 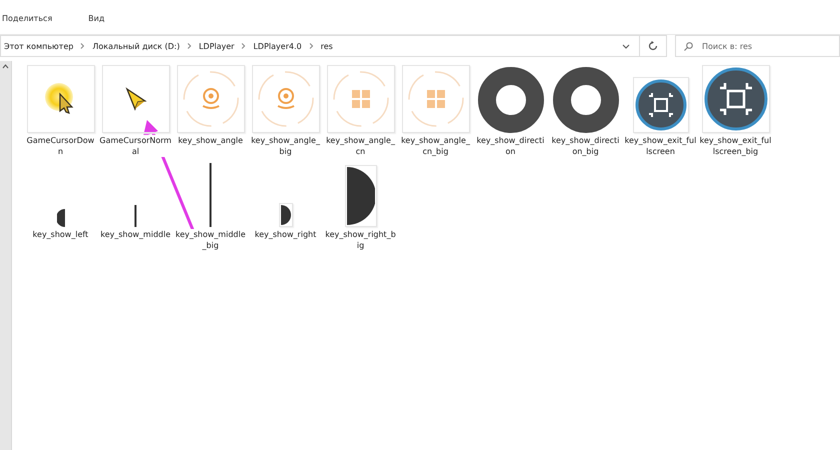 What do you see at coordinates (277, 46) in the screenshot?
I see `breadcrumb-item: LDPlayer4.0` at bounding box center [277, 46].